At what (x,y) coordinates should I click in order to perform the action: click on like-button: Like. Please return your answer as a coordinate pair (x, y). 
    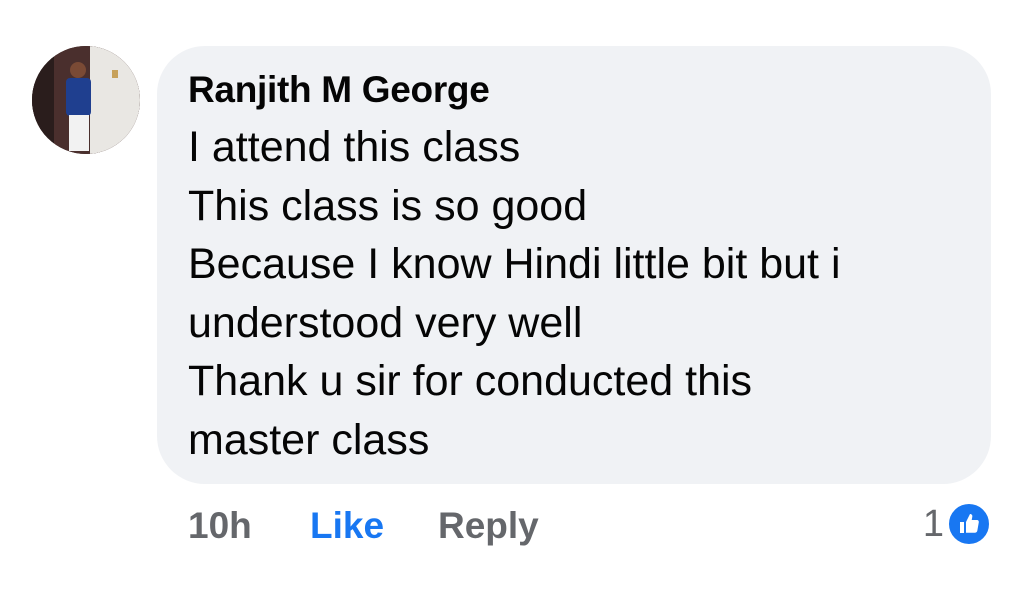
    Looking at the image, I should click on (347, 526).